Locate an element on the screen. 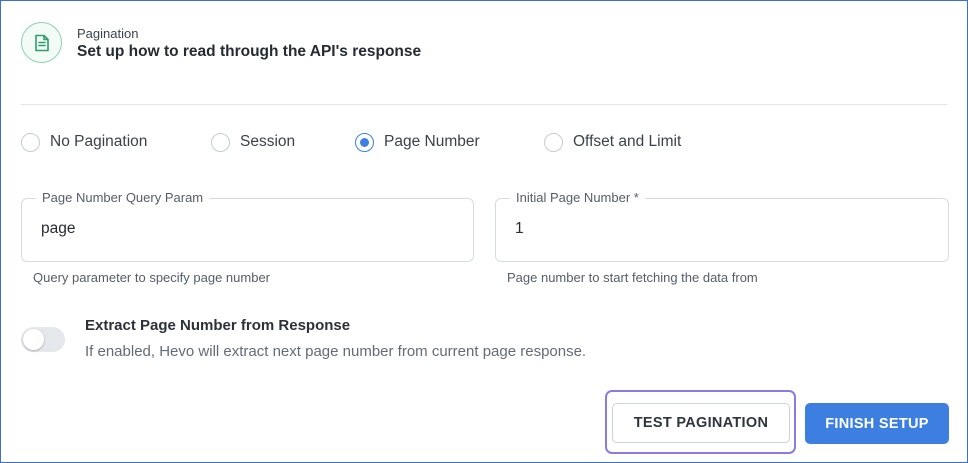 This screenshot has width=968, height=463. field-label: Initial Page Number * is located at coordinates (577, 197).